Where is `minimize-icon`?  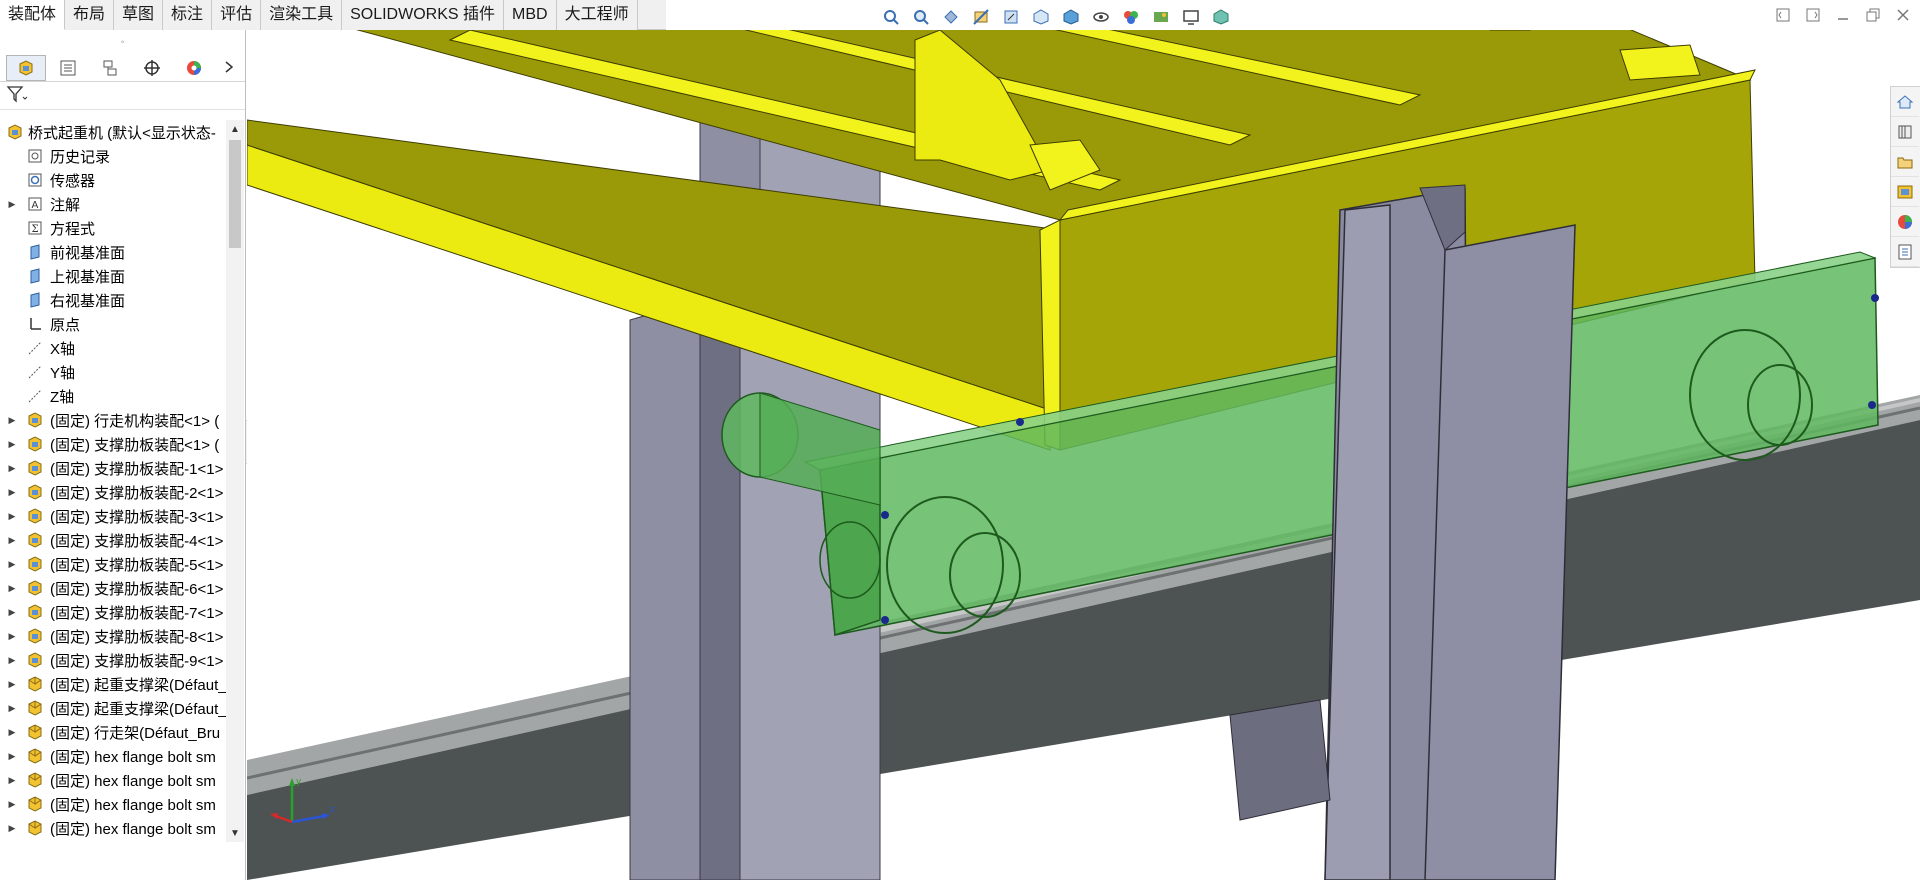 minimize-icon is located at coordinates (1843, 15).